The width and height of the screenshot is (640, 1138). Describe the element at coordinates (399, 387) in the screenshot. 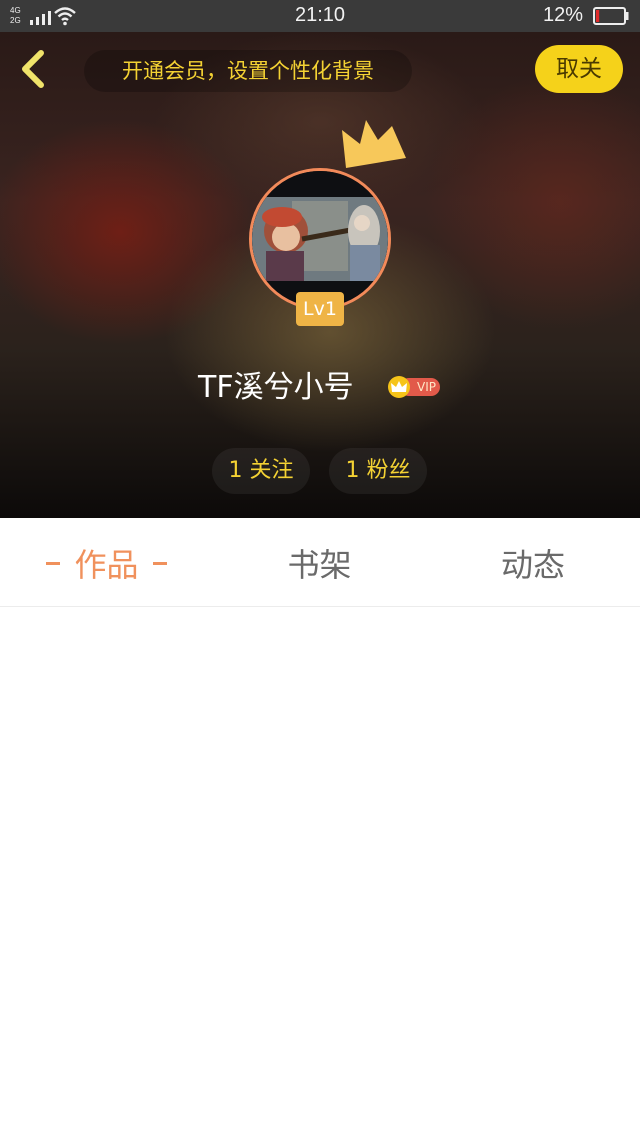

I see `vip-crown-icon` at that location.